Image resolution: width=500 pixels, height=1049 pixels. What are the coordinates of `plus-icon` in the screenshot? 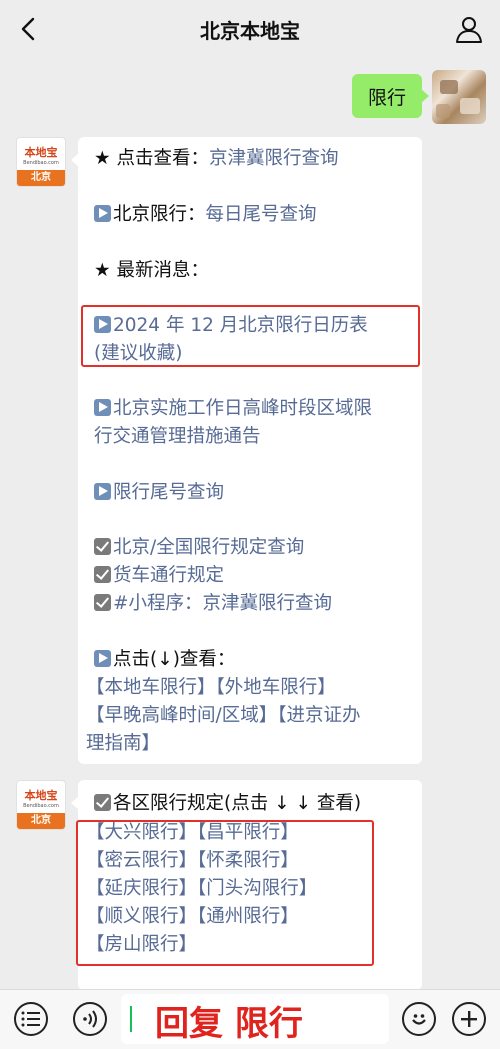 It's located at (469, 1019).